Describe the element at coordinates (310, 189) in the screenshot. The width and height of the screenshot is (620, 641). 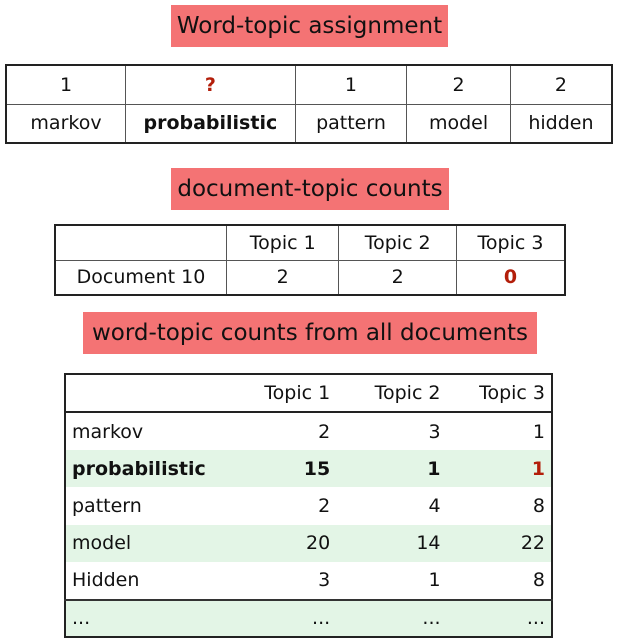
I see `document-topic-counts-title: document-topic counts` at that location.